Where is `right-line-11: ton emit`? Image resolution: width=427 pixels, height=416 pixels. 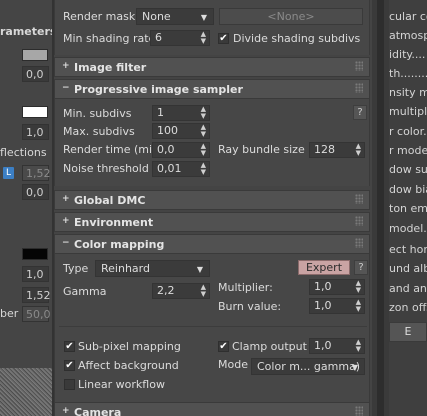
right-line-11: ton emit is located at coordinates (408, 208).